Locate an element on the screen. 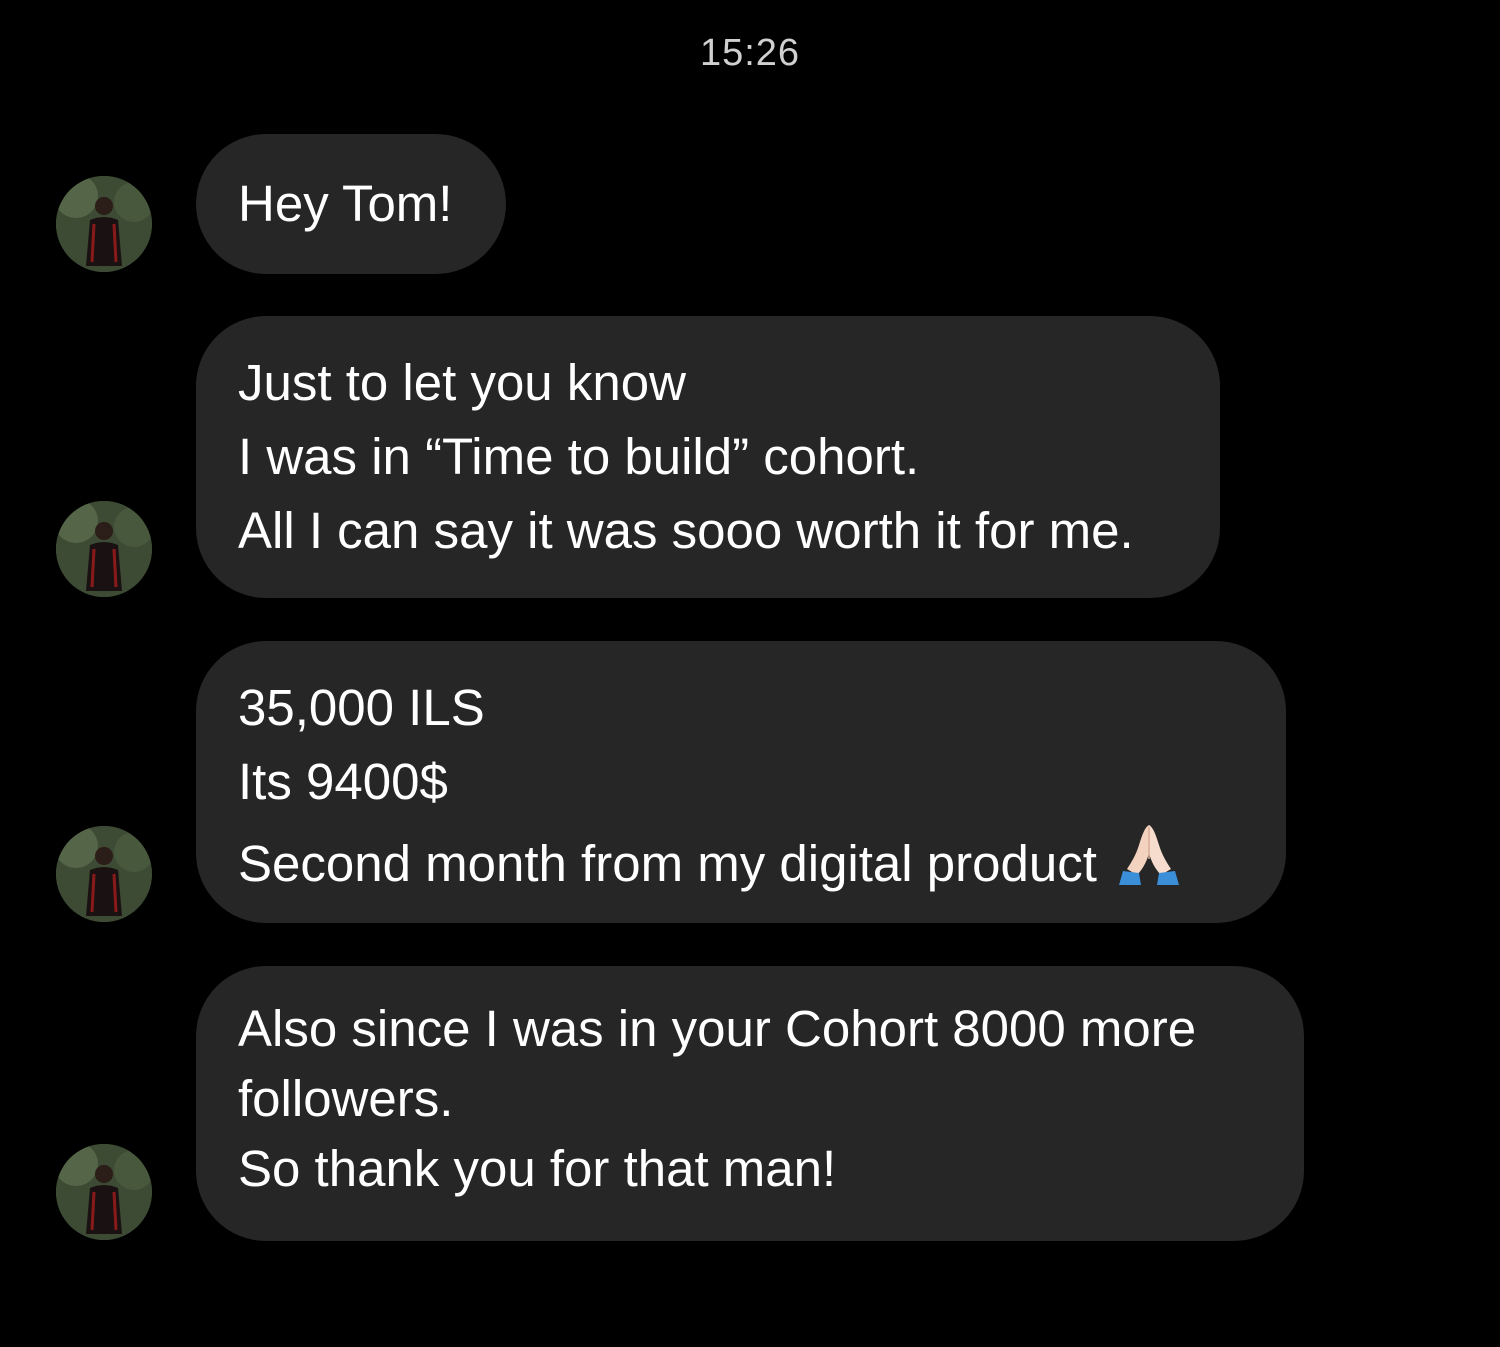 This screenshot has height=1347, width=1500. timestamp: 15:26 is located at coordinates (750, 53).